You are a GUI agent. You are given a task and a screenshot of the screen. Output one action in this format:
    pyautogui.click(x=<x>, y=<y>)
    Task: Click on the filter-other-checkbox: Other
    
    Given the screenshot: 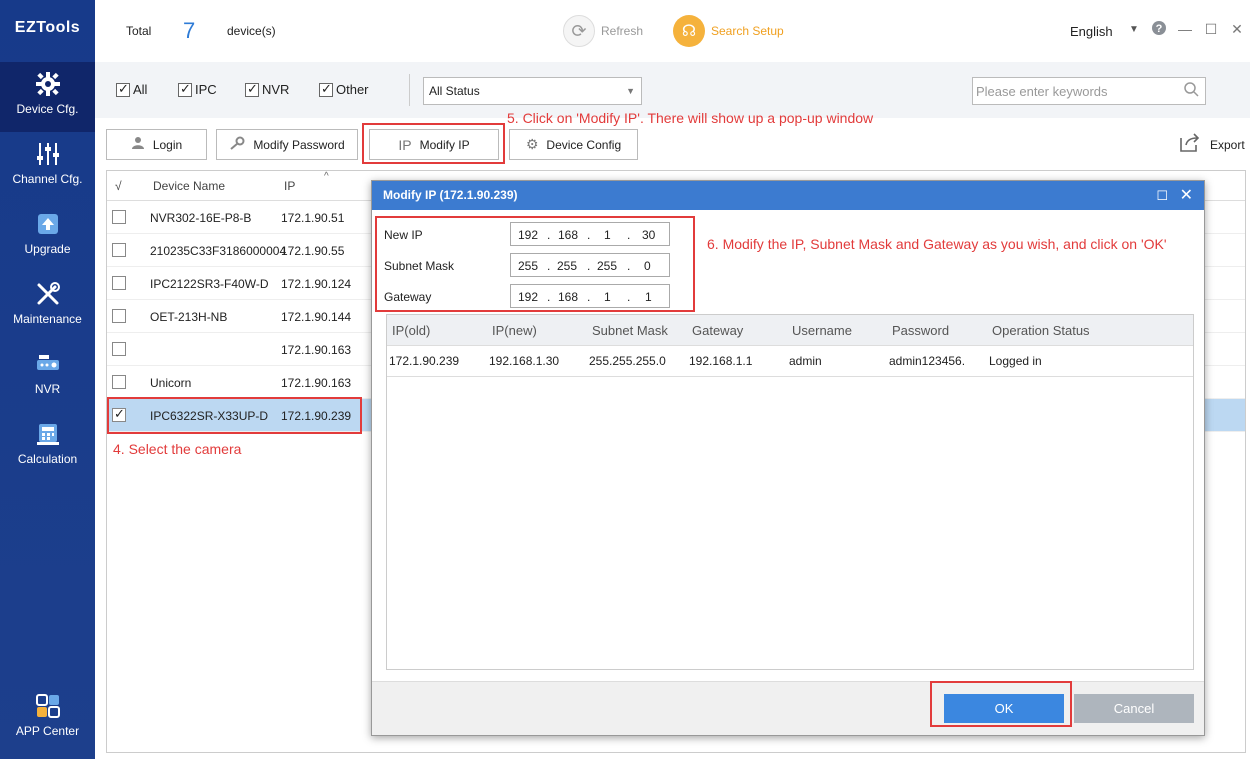 What is the action you would take?
    pyautogui.click(x=344, y=89)
    